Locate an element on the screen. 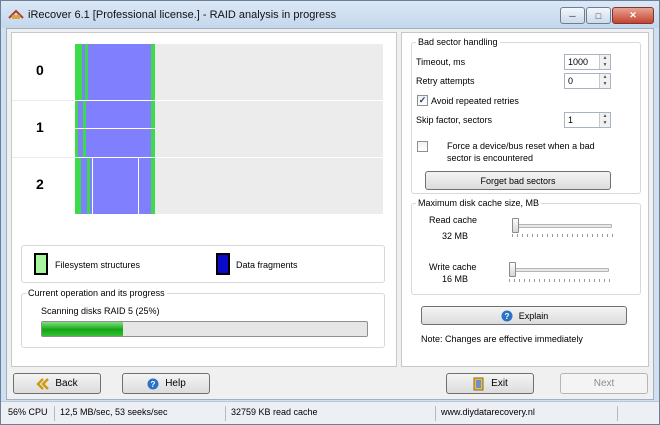 The height and width of the screenshot is (425, 660). disk-row-1: 1 is located at coordinates (204, 128).